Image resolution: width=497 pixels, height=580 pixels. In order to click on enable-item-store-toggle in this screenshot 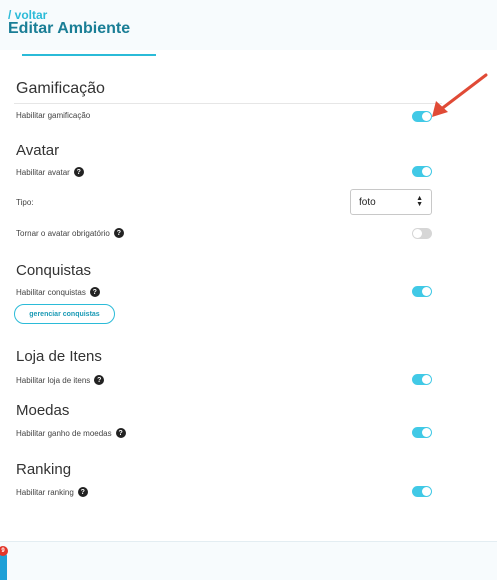, I will do `click(422, 379)`.